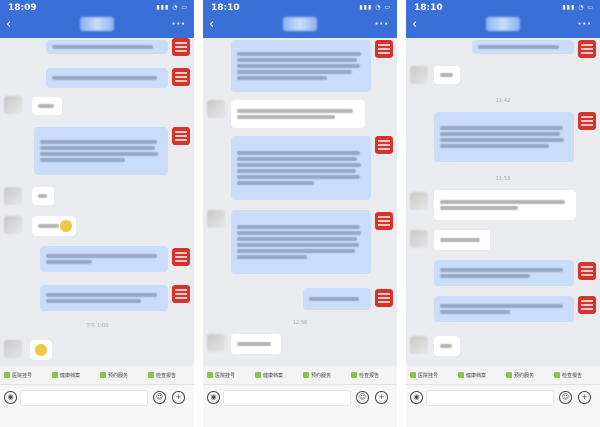 This screenshot has width=600, height=427. Describe the element at coordinates (41, 350) in the screenshot. I see `thumbs-up-emoji-icon` at that location.